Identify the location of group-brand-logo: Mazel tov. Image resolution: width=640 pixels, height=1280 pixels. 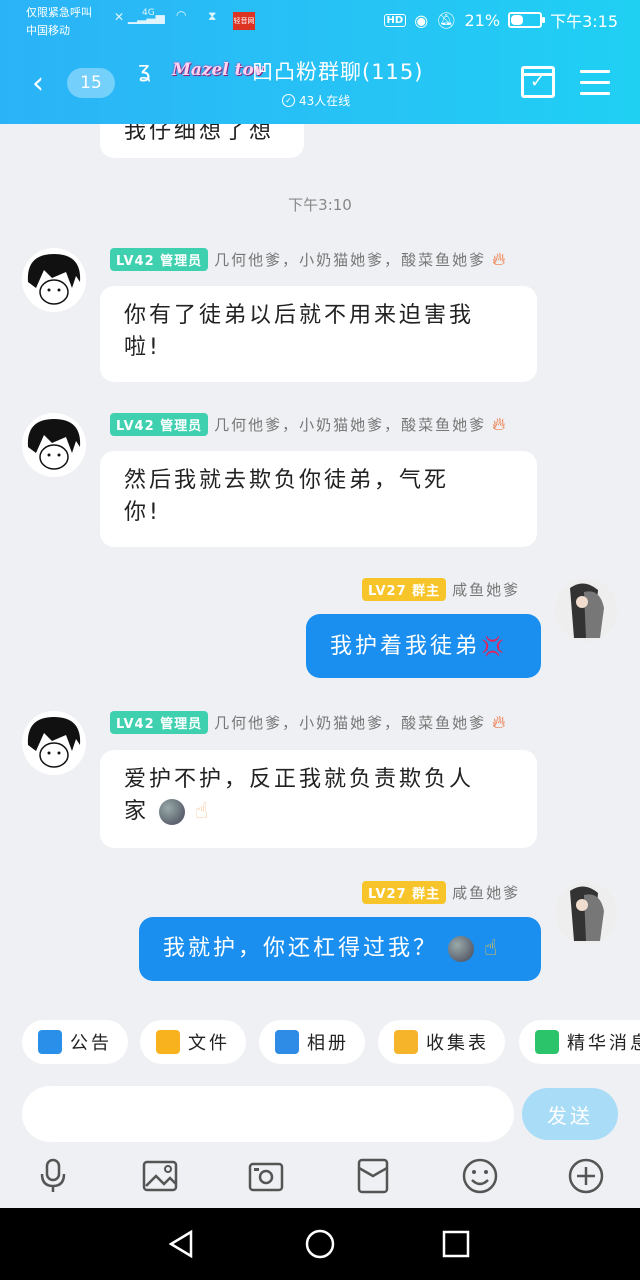
(218, 70).